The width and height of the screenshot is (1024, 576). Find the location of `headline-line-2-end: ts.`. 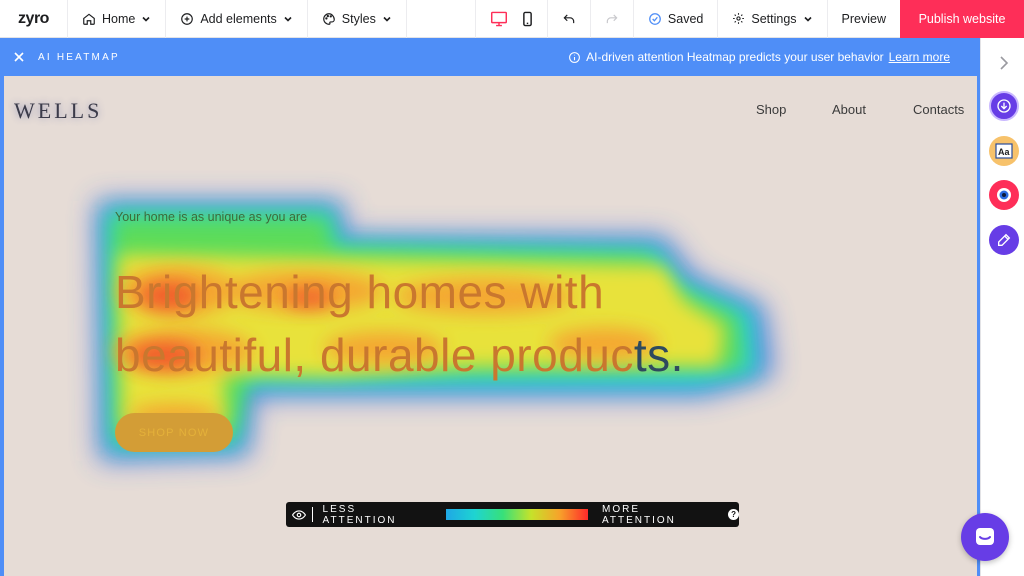

headline-line-2-end: ts. is located at coordinates (658, 355).